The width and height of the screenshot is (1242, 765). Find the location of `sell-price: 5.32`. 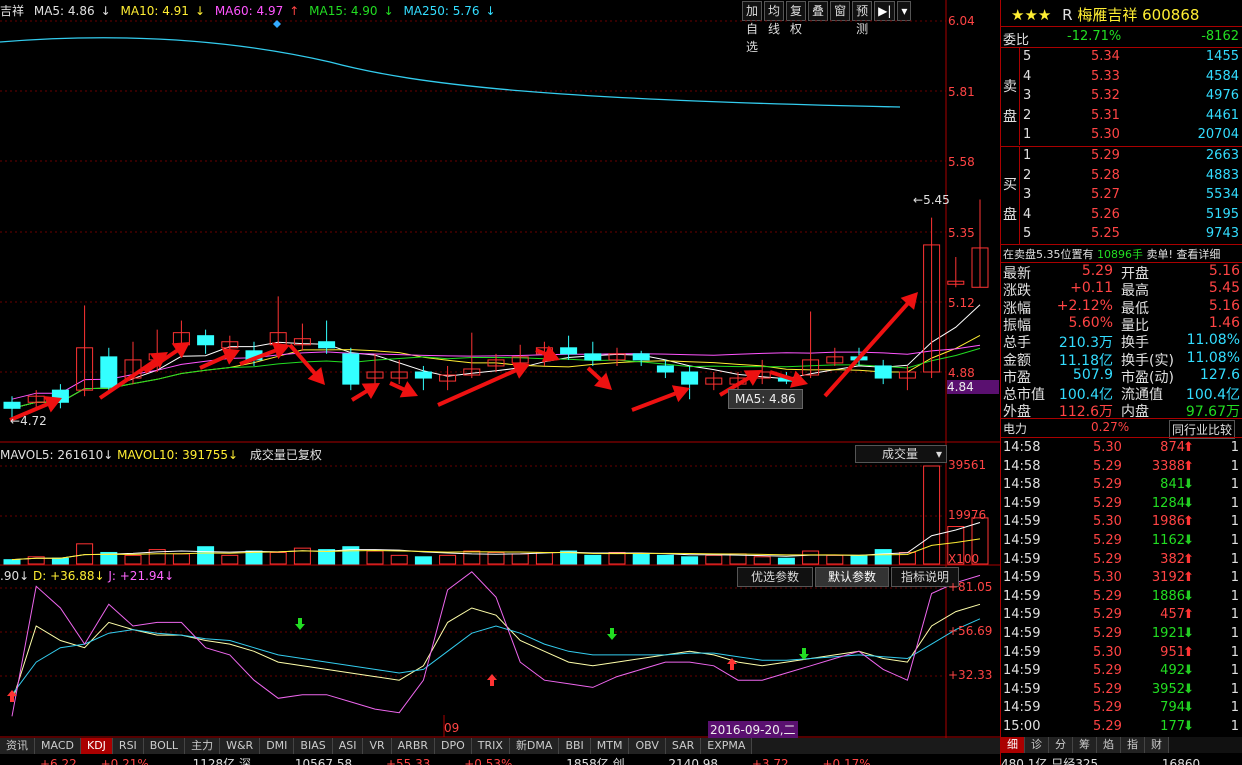

sell-price: 5.32 is located at coordinates (1105, 95).